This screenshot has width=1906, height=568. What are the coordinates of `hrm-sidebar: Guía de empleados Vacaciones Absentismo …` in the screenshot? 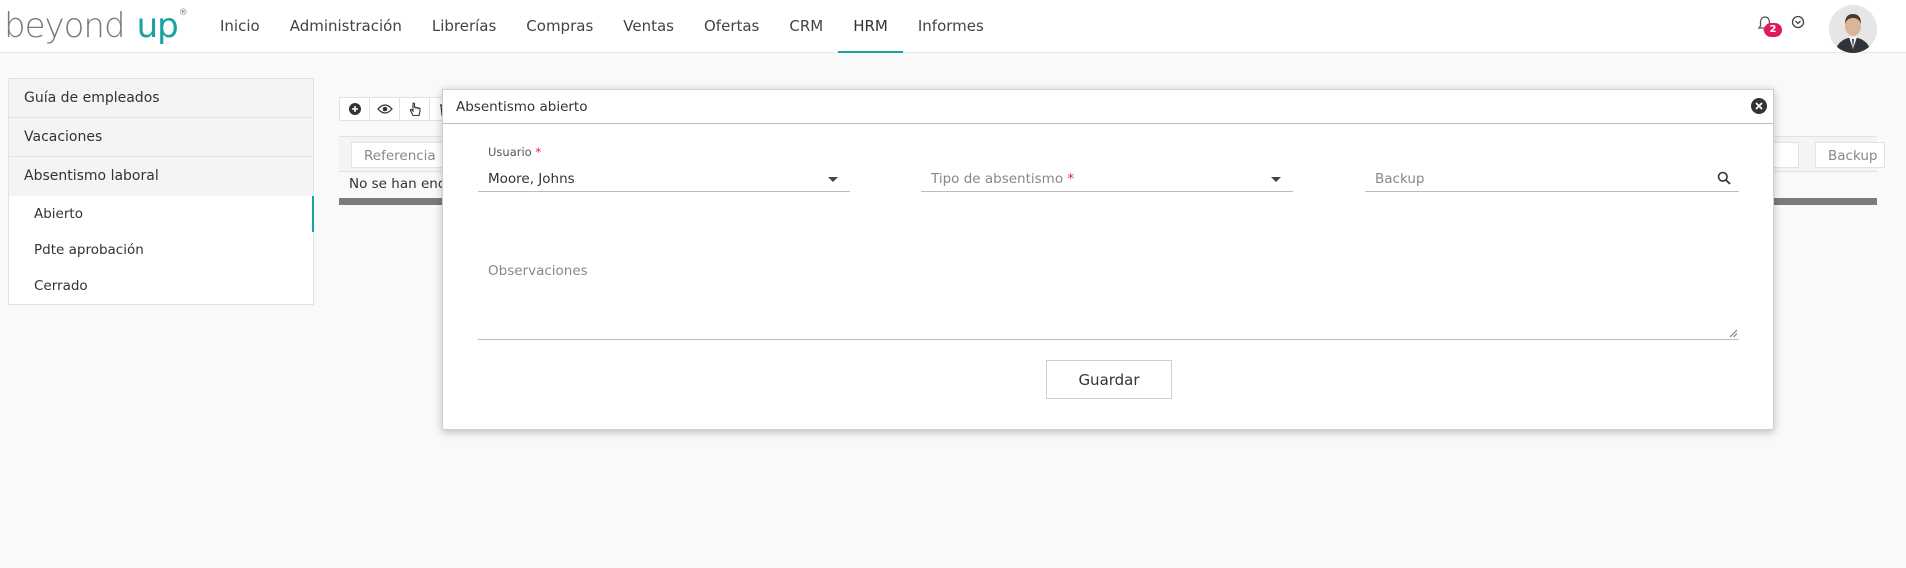 It's located at (161, 191).